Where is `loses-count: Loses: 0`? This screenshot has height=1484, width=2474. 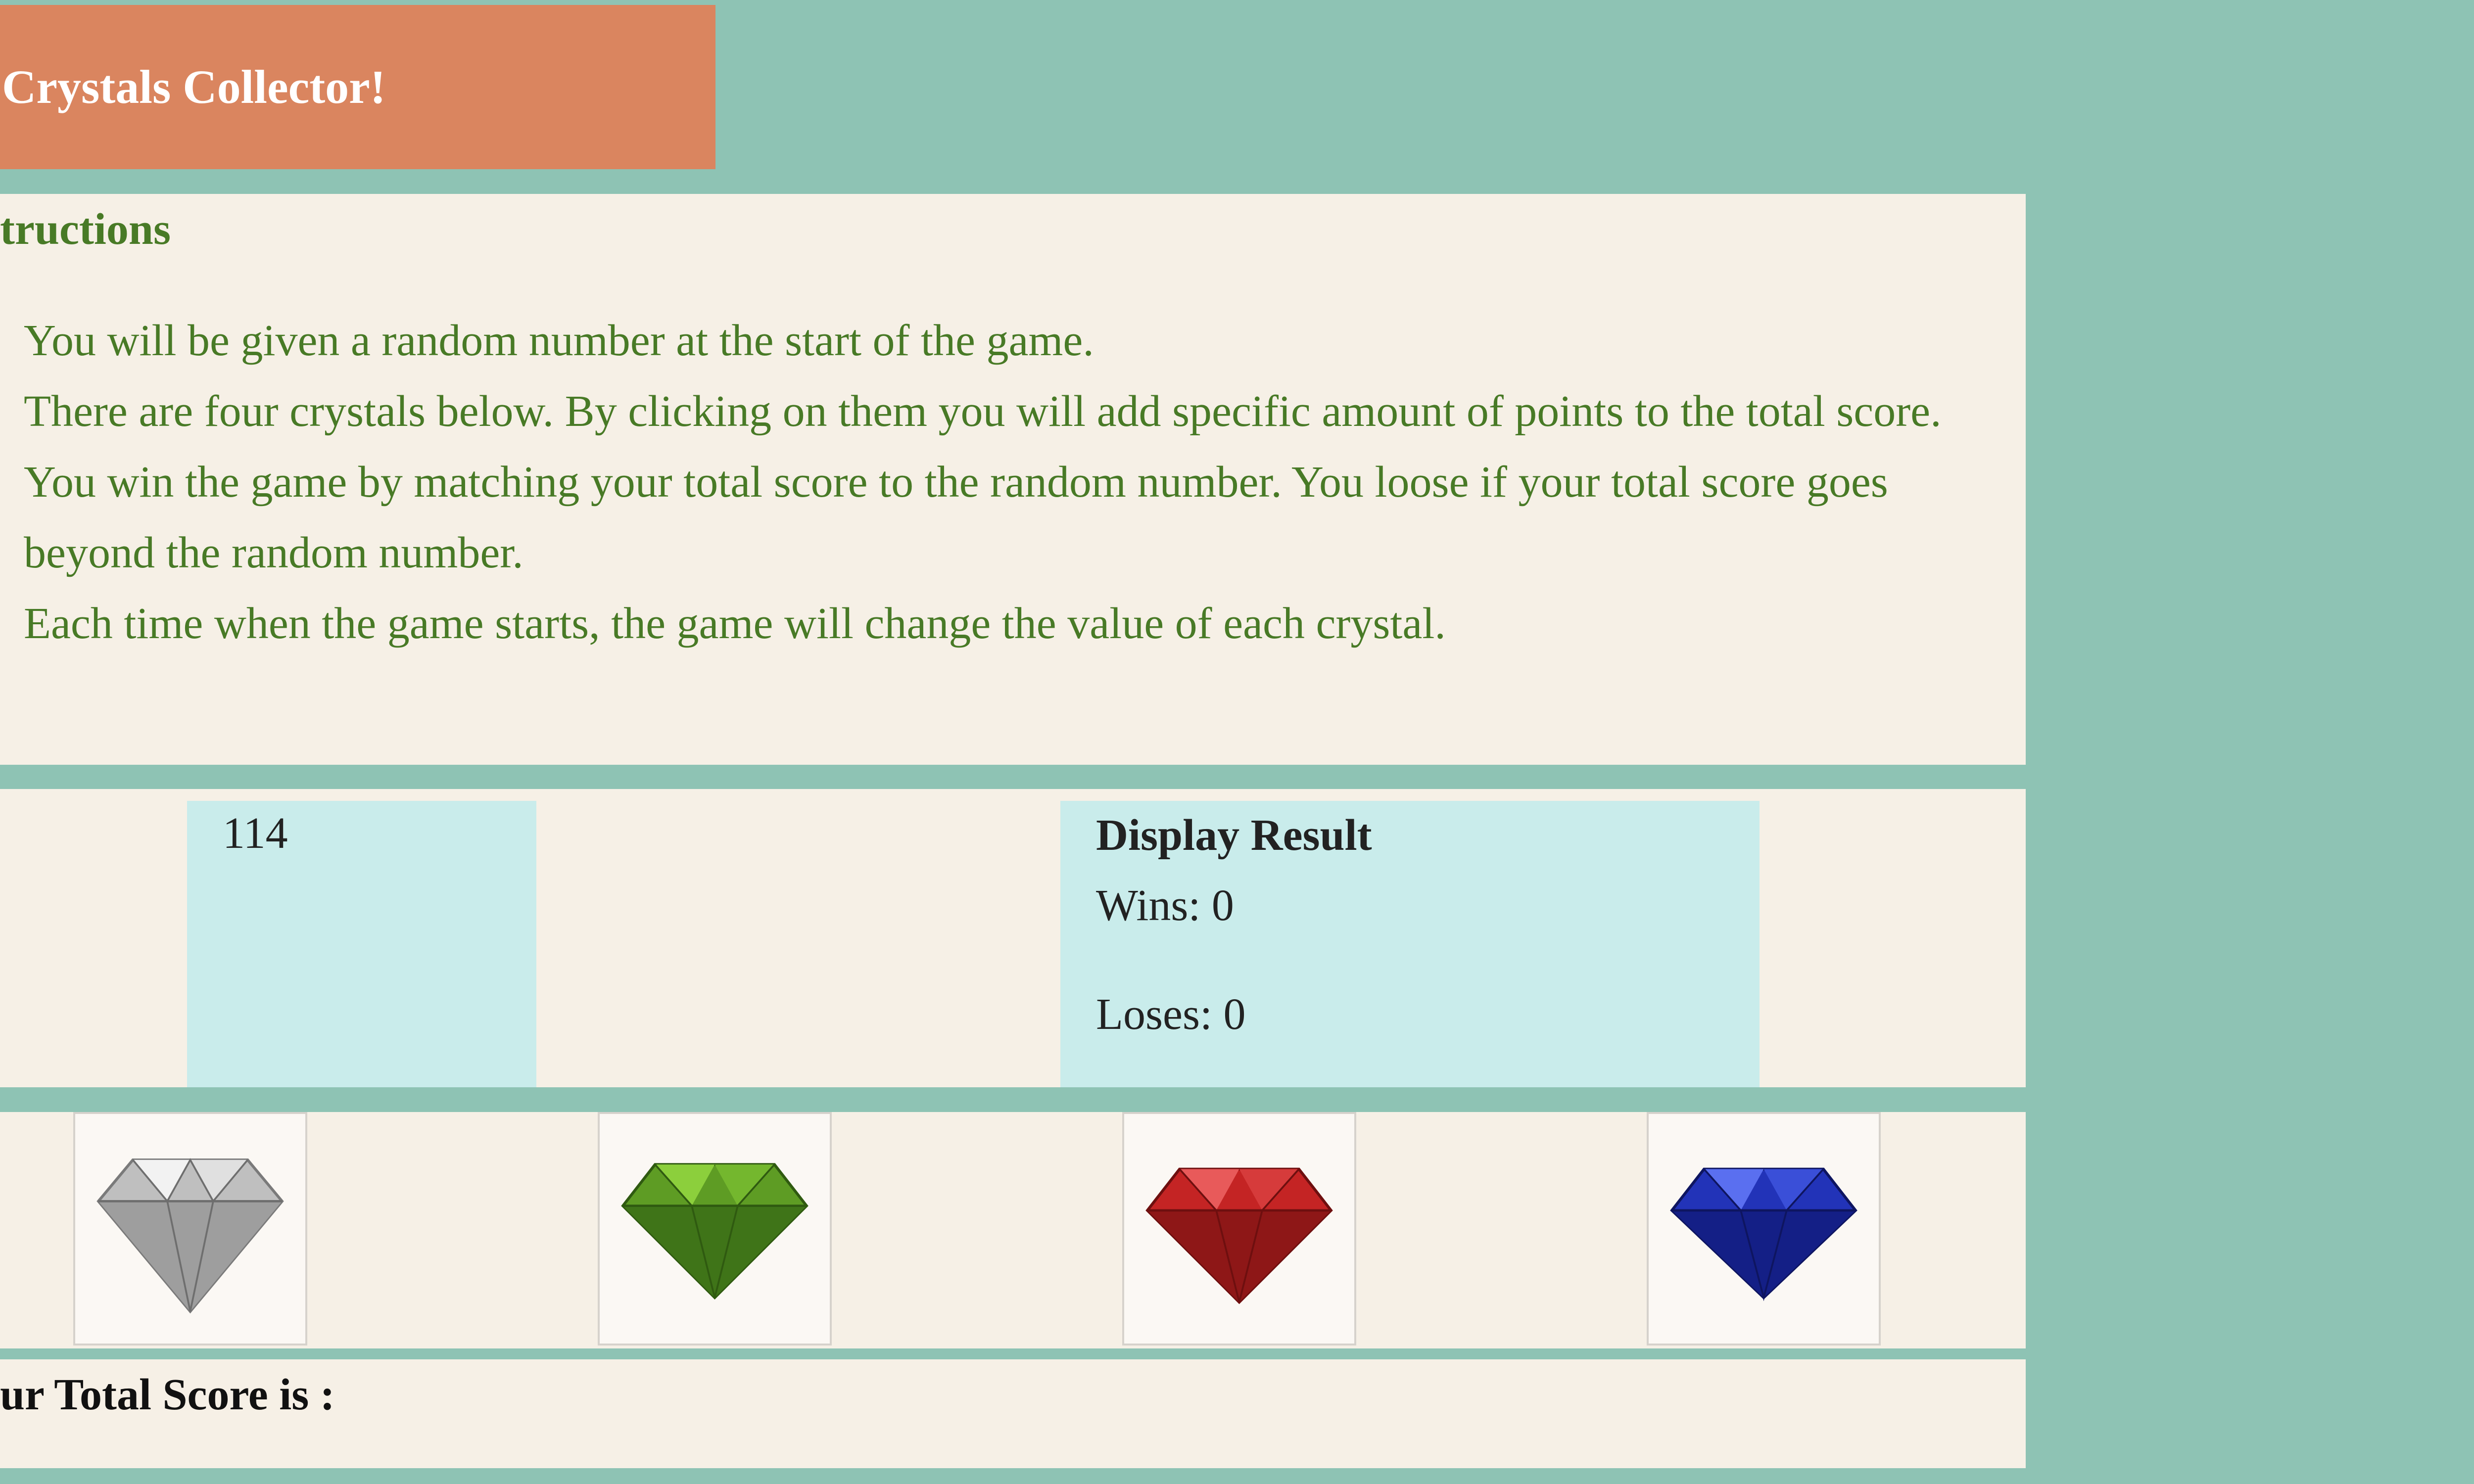
loses-count: Loses: 0 is located at coordinates (1171, 1014).